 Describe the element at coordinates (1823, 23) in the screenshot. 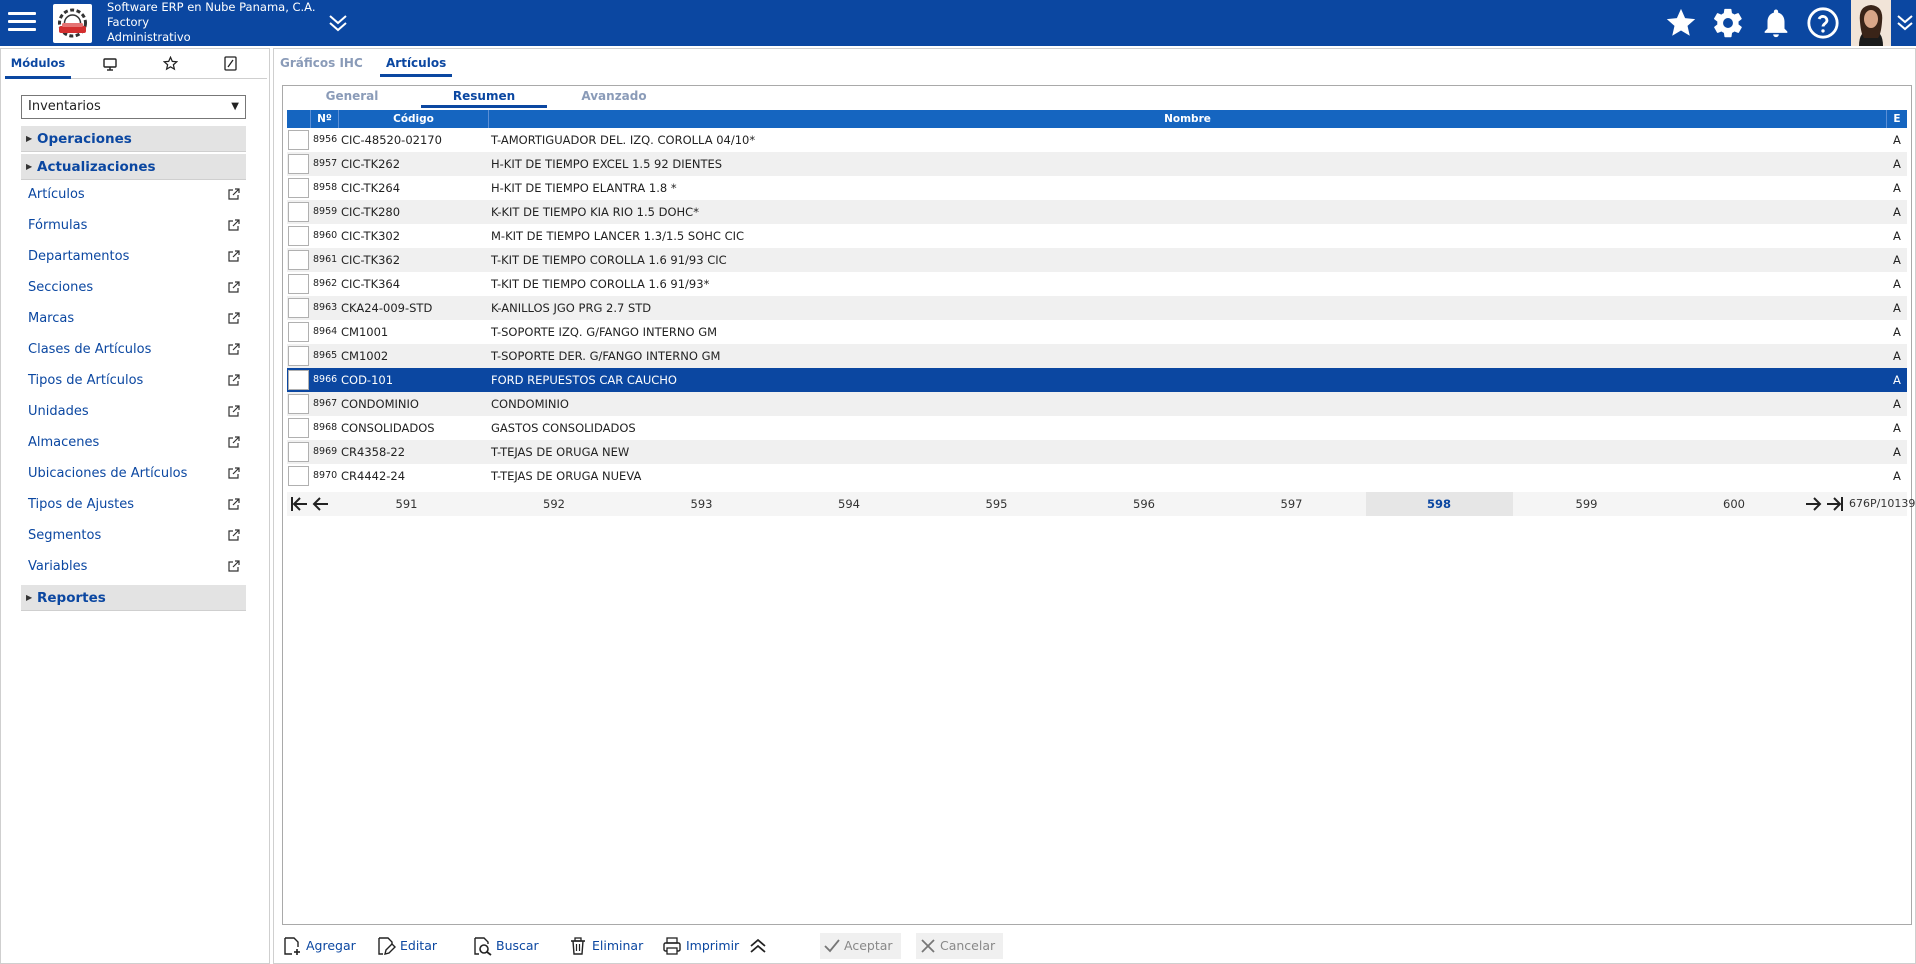

I see `help-icon` at that location.